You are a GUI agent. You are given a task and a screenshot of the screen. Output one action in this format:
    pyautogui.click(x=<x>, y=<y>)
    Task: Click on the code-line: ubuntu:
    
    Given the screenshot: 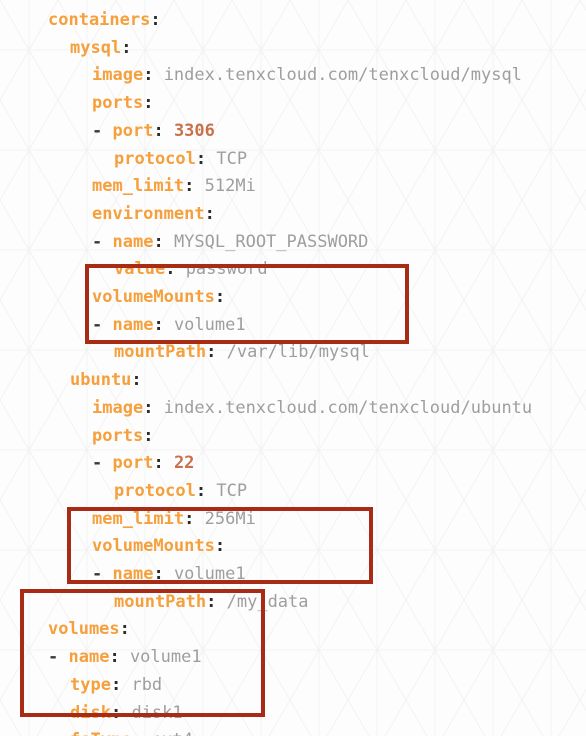 What is the action you would take?
    pyautogui.click(x=106, y=380)
    